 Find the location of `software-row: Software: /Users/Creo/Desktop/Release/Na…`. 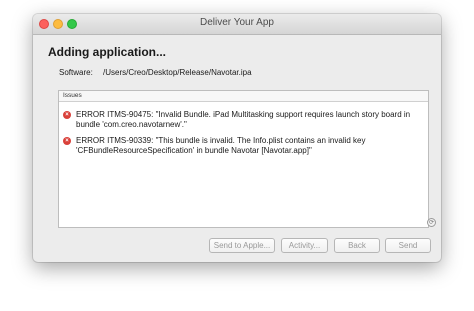

software-row: Software: /Users/Creo/Desktop/Release/Na… is located at coordinates (155, 72).